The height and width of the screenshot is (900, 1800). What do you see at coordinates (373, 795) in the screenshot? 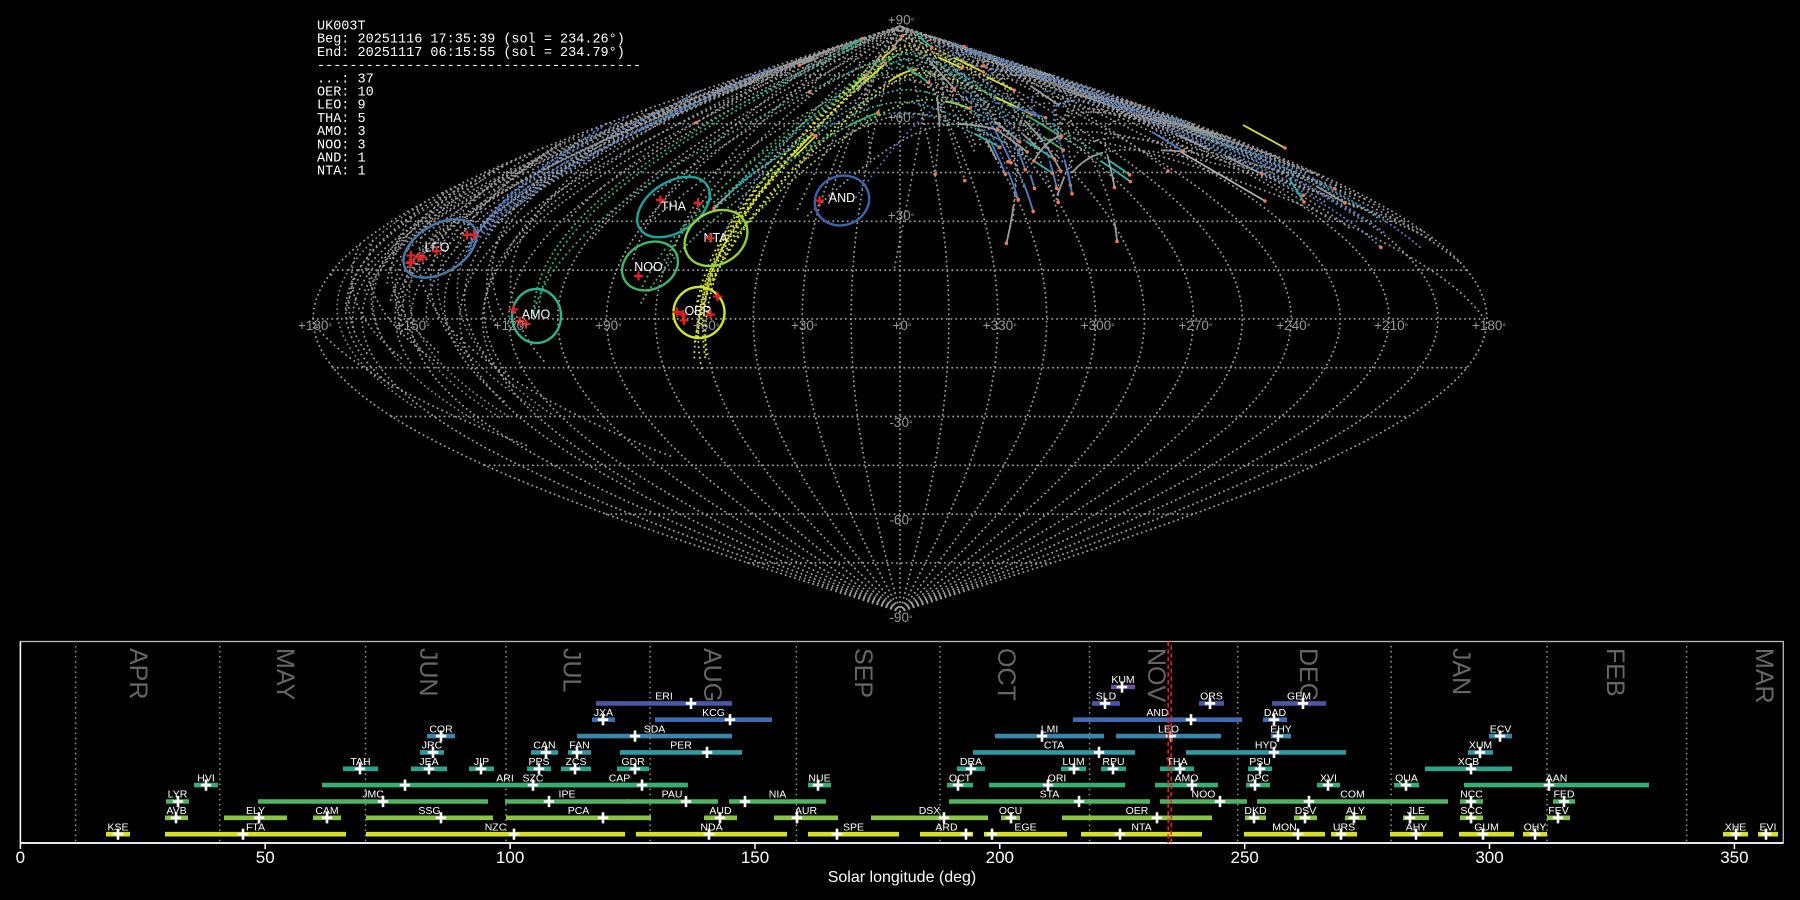
I see `svg-text: JMC` at bounding box center [373, 795].